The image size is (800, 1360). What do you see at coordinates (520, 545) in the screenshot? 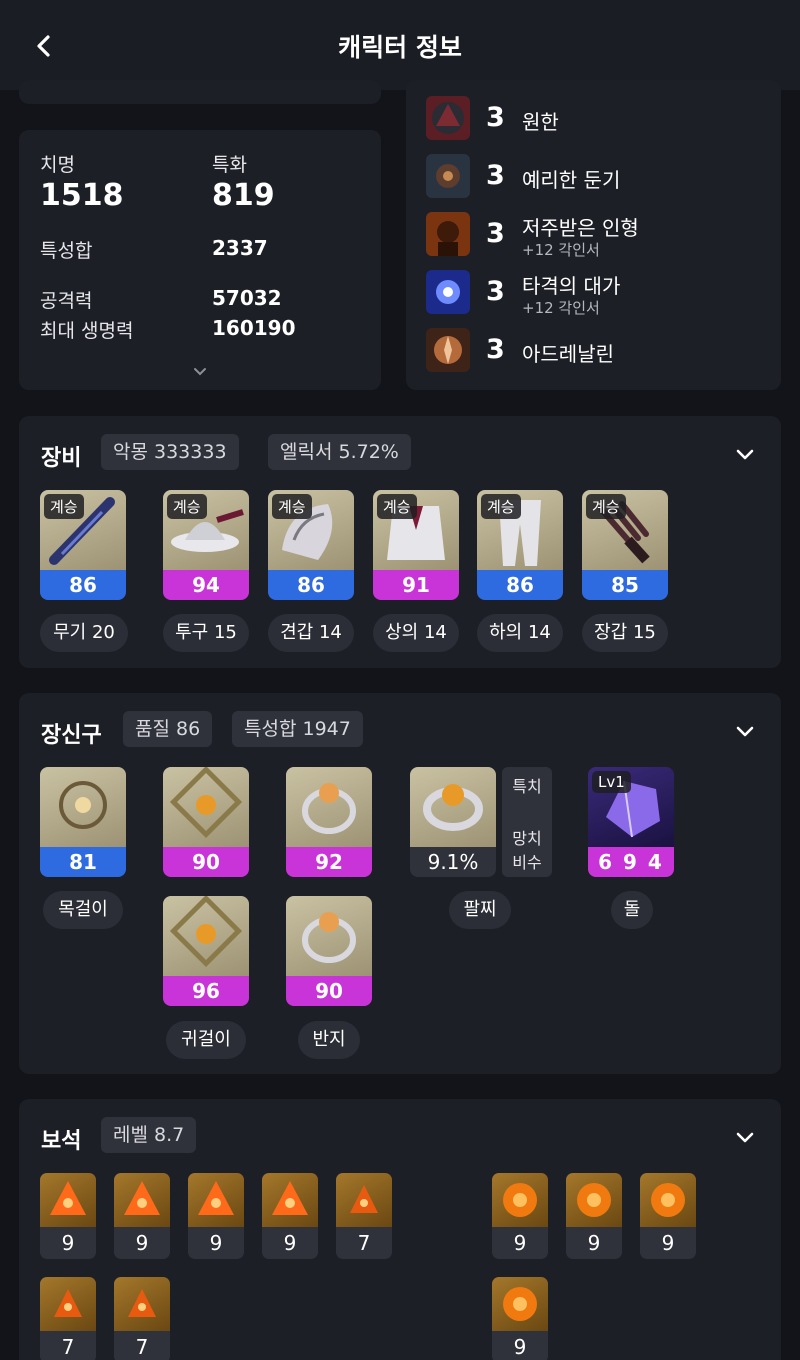
I see `pants-item: 계승 86` at bounding box center [520, 545].